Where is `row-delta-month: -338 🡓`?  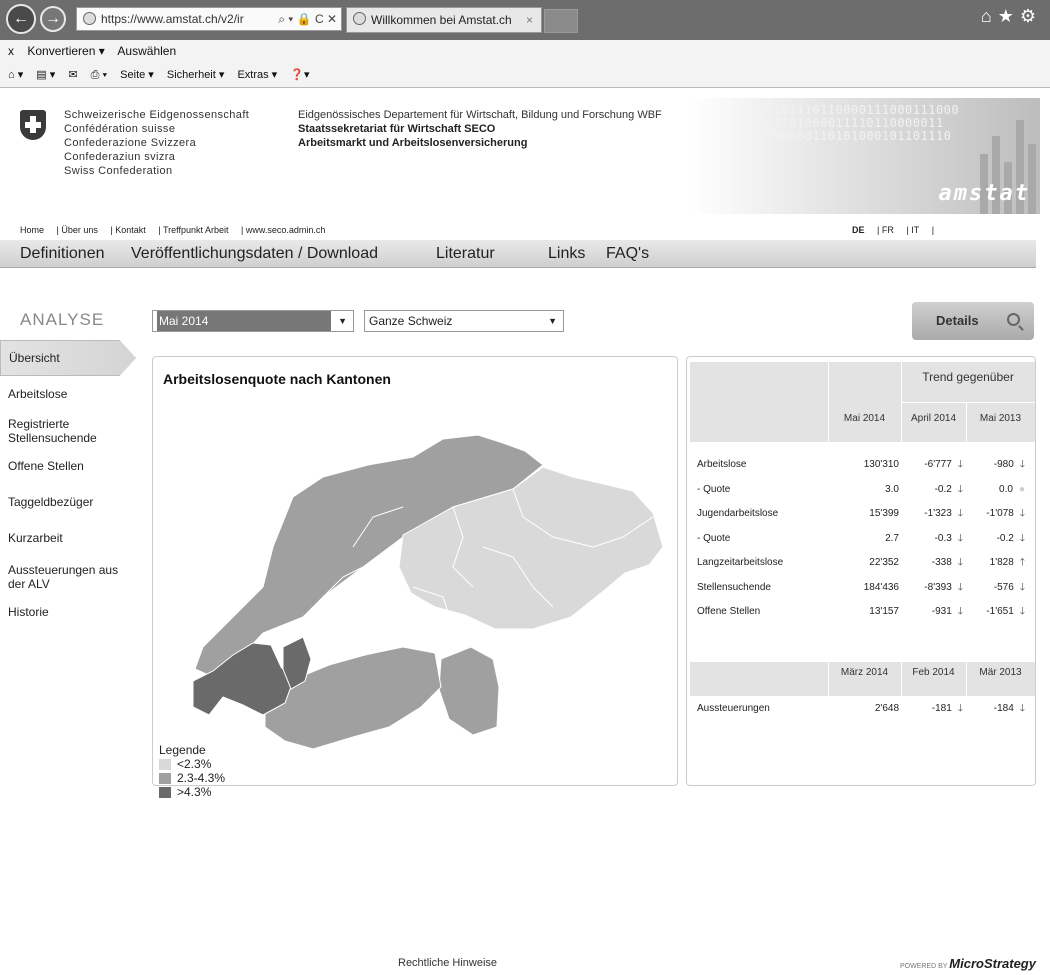 row-delta-month: -338 🡓 is located at coordinates (947, 563).